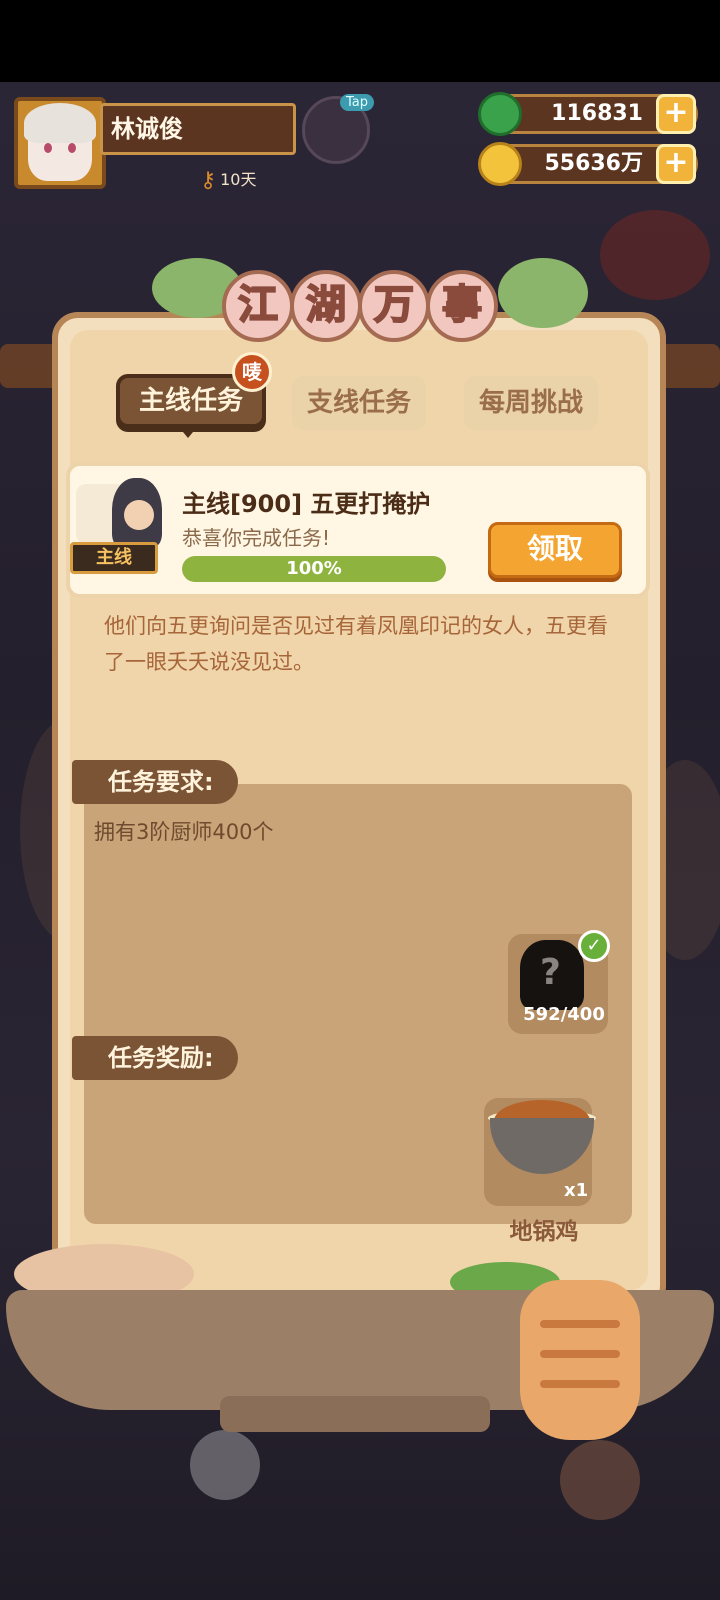 Image resolution: width=720 pixels, height=1600 pixels. Describe the element at coordinates (500, 114) in the screenshot. I see `jade-icon` at that location.